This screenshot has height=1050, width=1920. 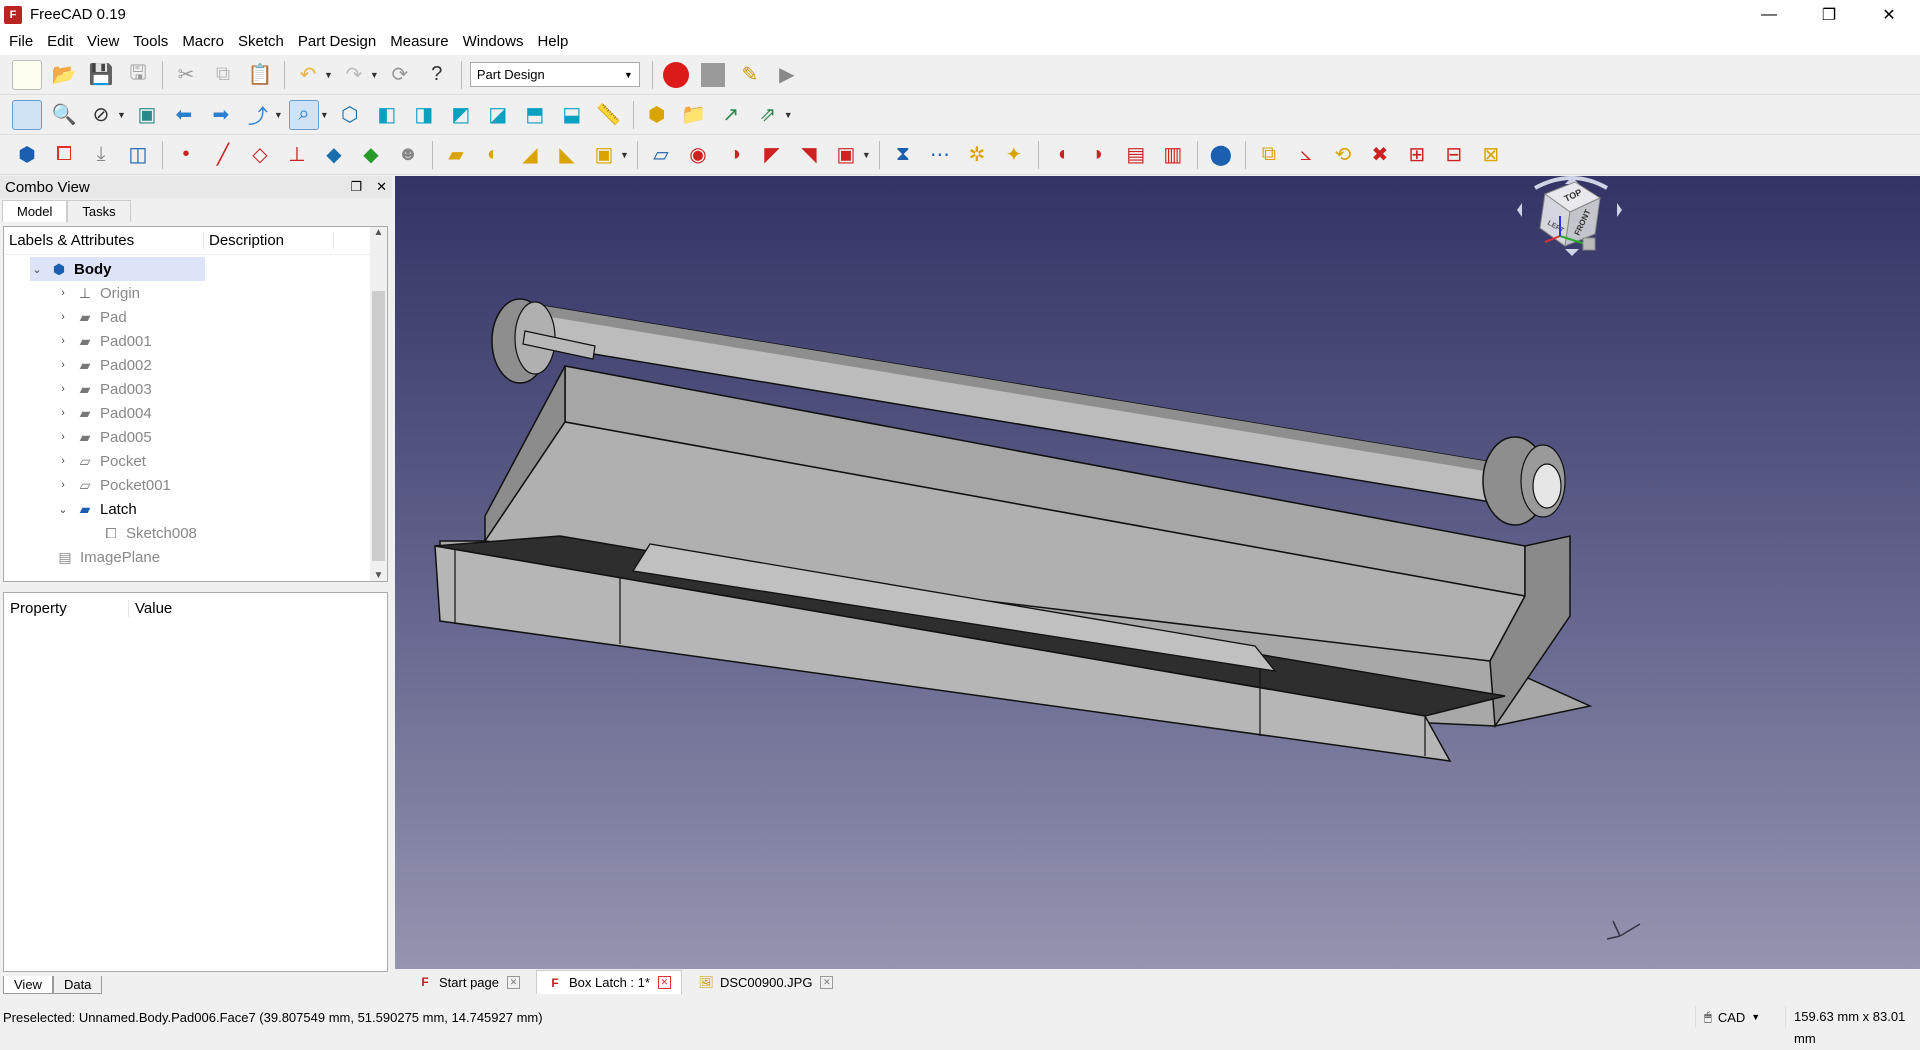 I want to click on scrollbar-thumb, so click(x=378, y=426).